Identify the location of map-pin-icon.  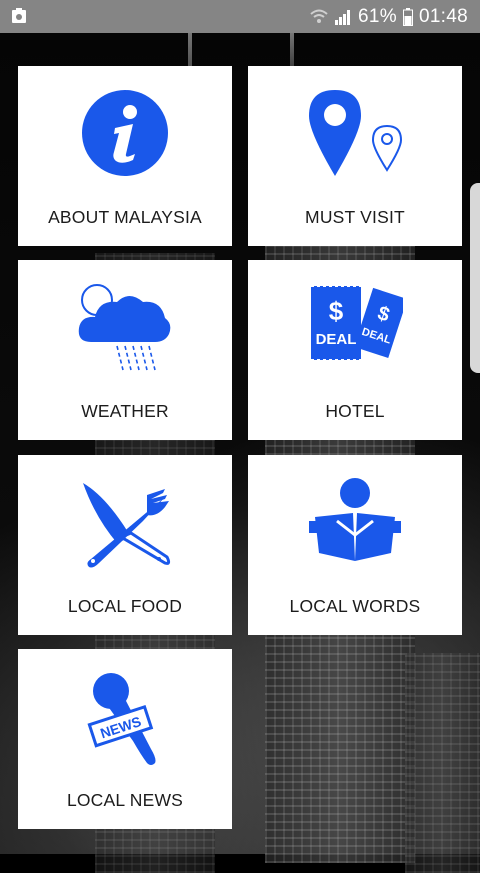
(356, 133).